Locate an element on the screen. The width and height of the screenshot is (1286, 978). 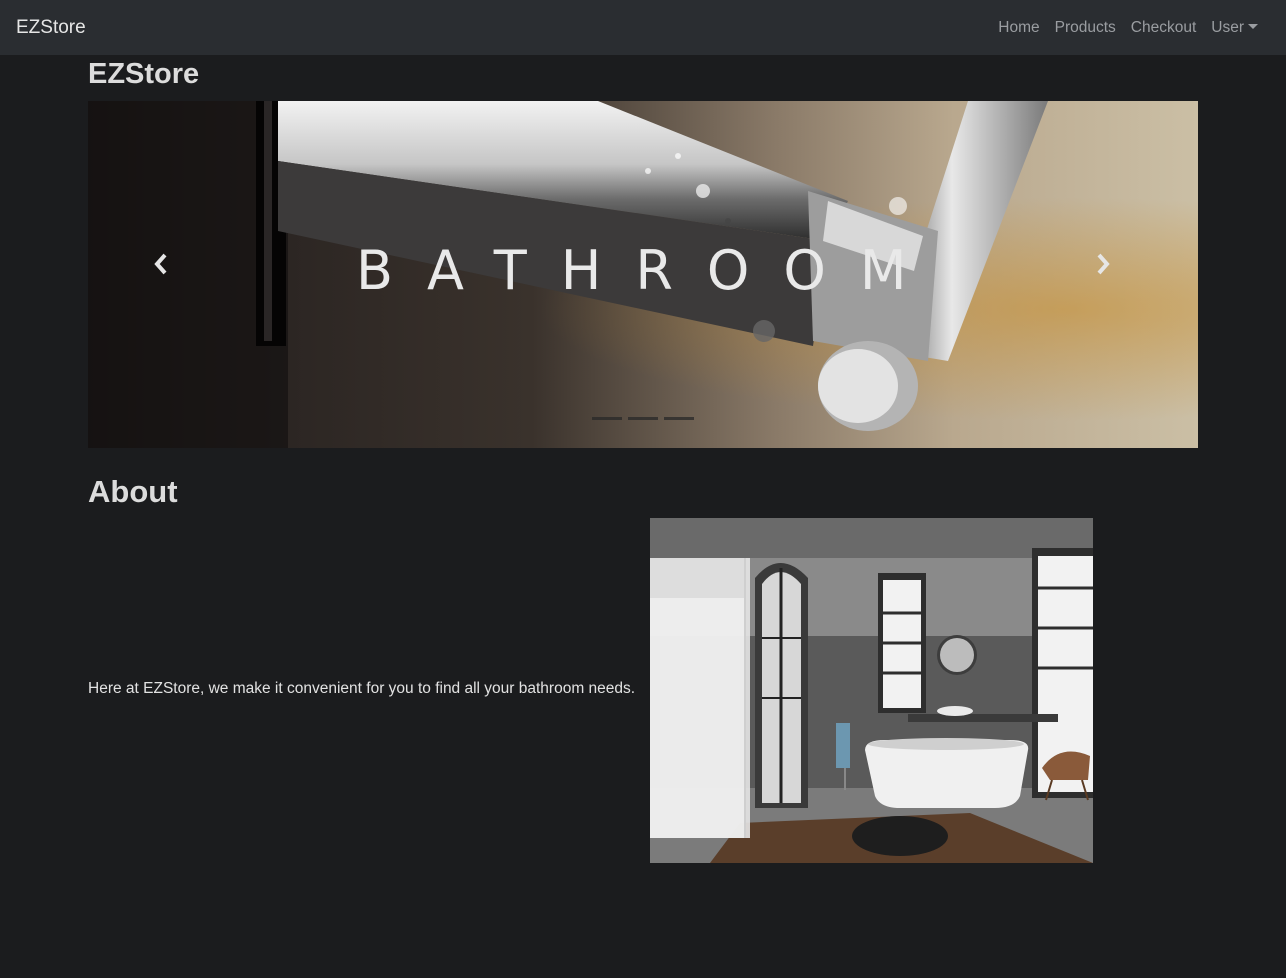
chevron-right-icon is located at coordinates (1103, 264).